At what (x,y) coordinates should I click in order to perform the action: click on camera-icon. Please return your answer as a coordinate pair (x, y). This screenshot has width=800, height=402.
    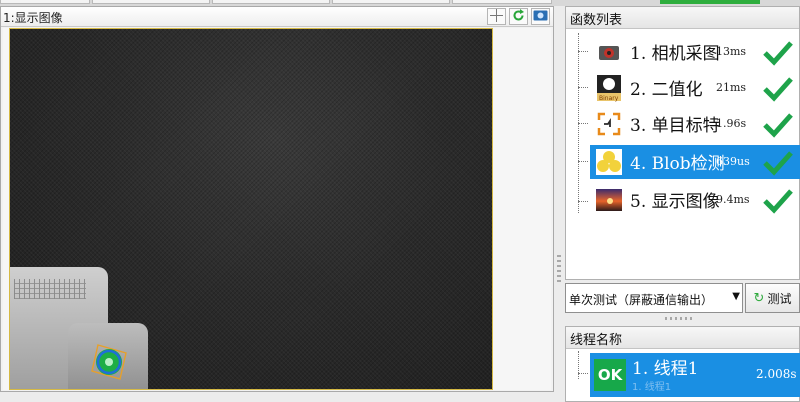
    Looking at the image, I should click on (540, 16).